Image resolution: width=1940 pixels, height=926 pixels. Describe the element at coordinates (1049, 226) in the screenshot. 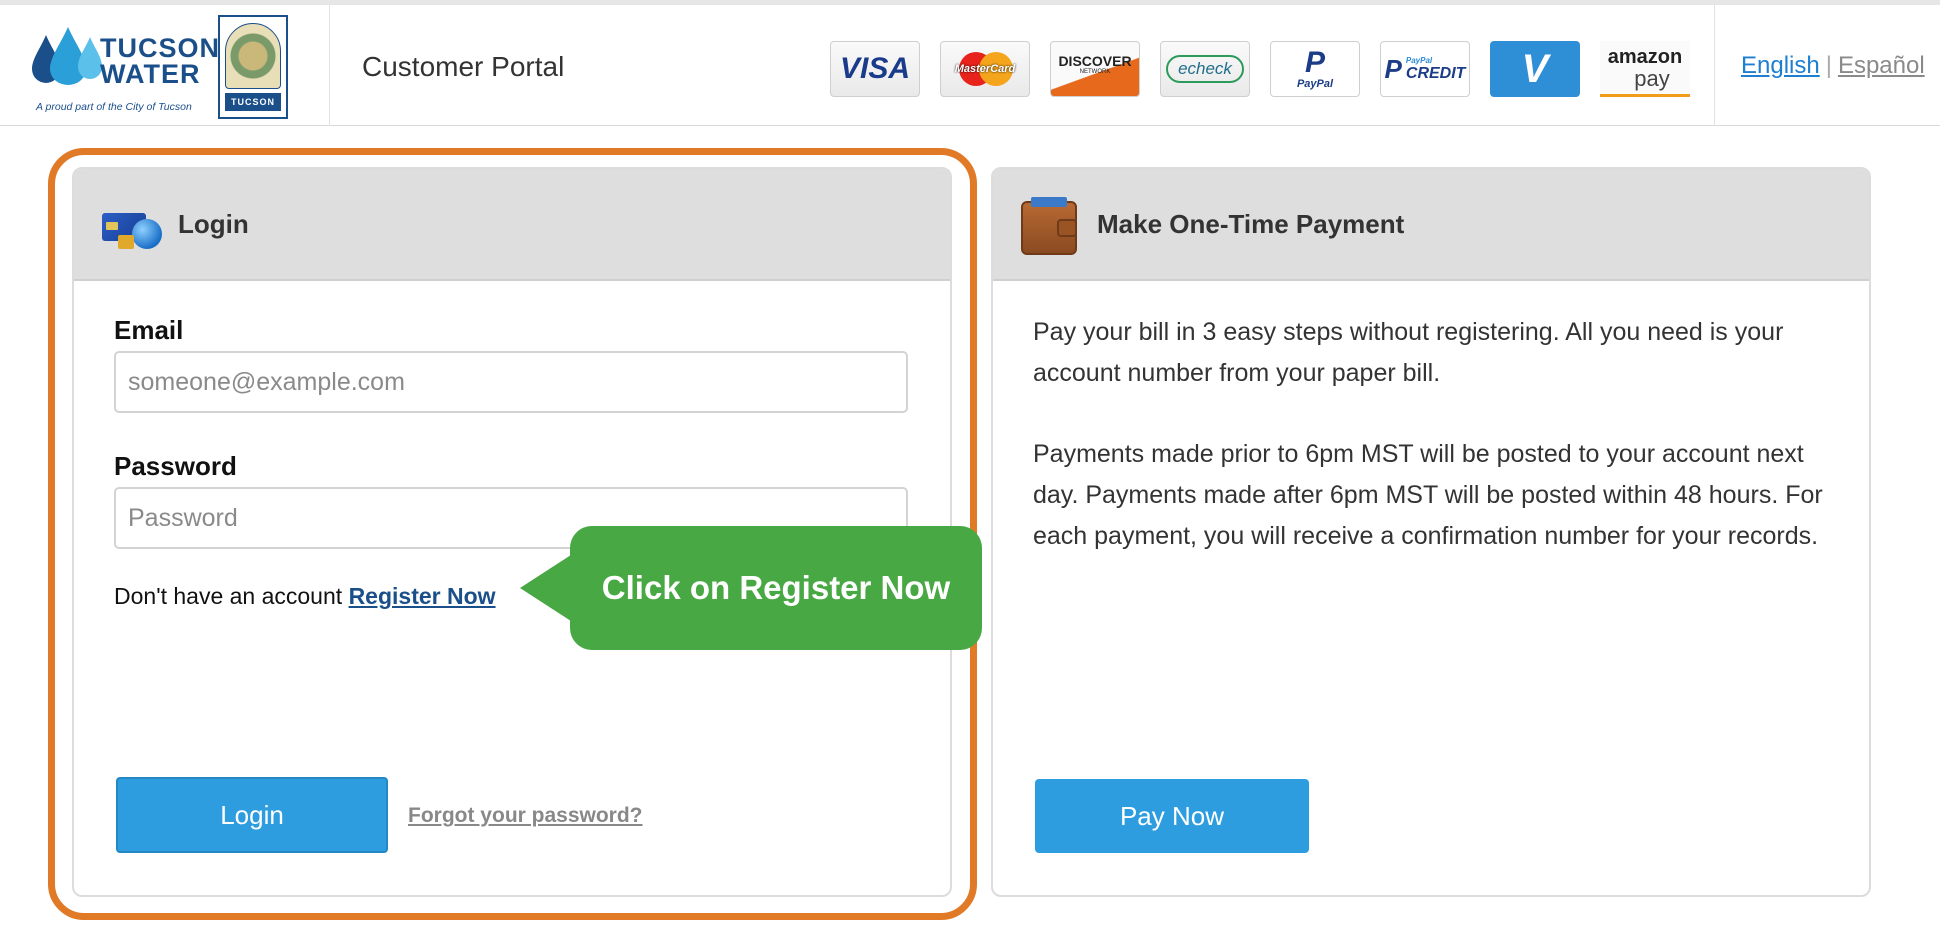

I see `wallet-icon` at that location.